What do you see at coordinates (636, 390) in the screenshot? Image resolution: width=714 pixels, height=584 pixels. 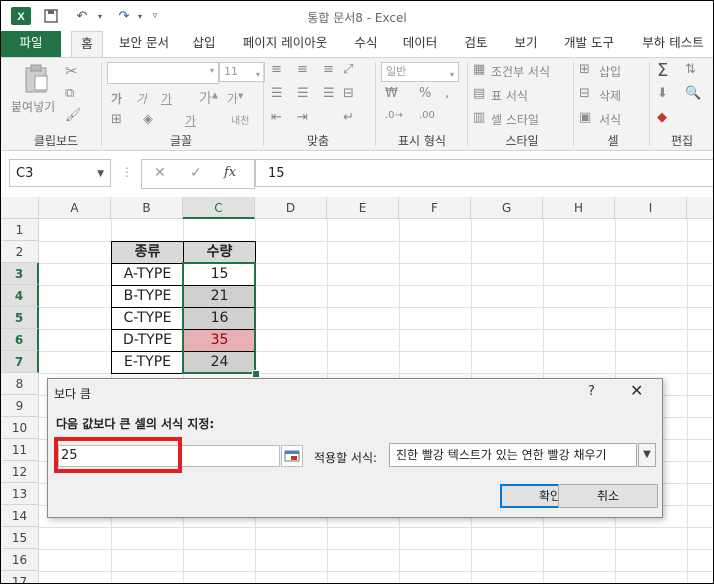 I see `close-icon: ✕` at bounding box center [636, 390].